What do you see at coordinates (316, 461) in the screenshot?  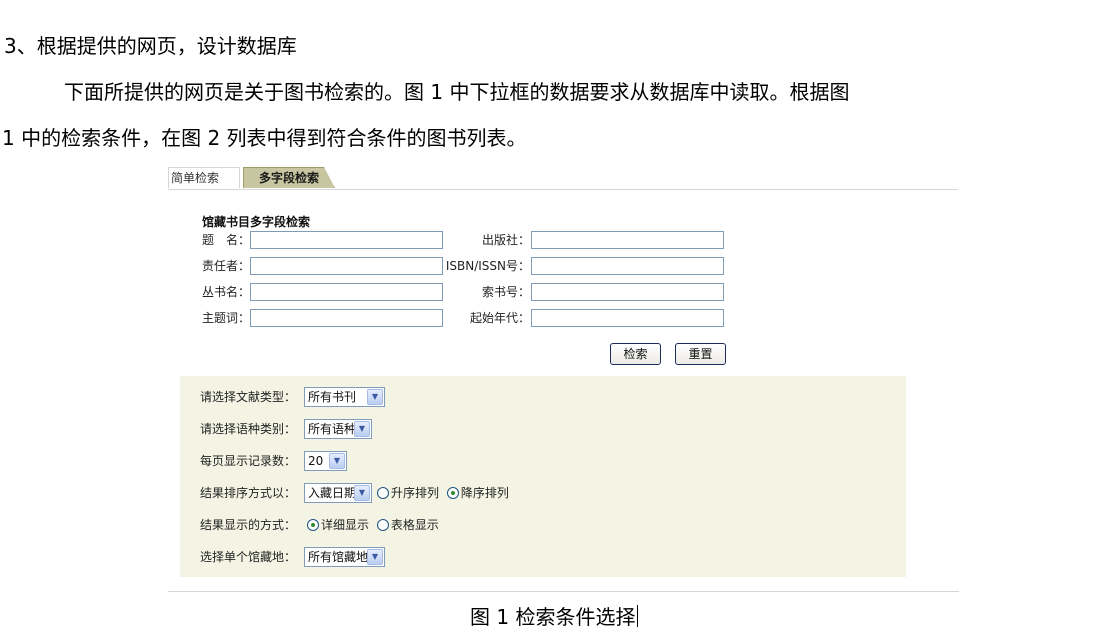 I see `page-size-value: 20` at bounding box center [316, 461].